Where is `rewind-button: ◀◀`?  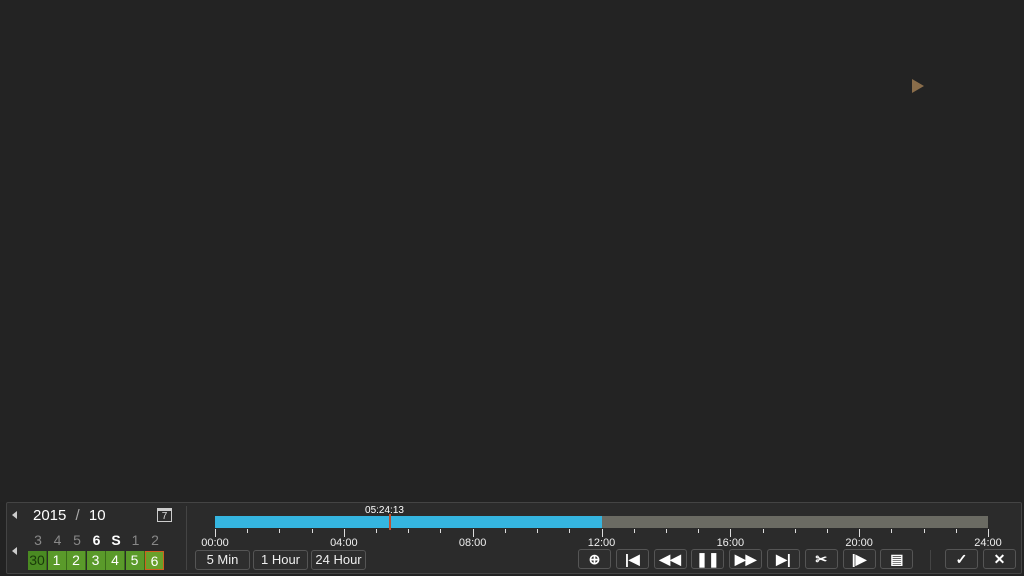
rewind-button: ◀◀ is located at coordinates (670, 559).